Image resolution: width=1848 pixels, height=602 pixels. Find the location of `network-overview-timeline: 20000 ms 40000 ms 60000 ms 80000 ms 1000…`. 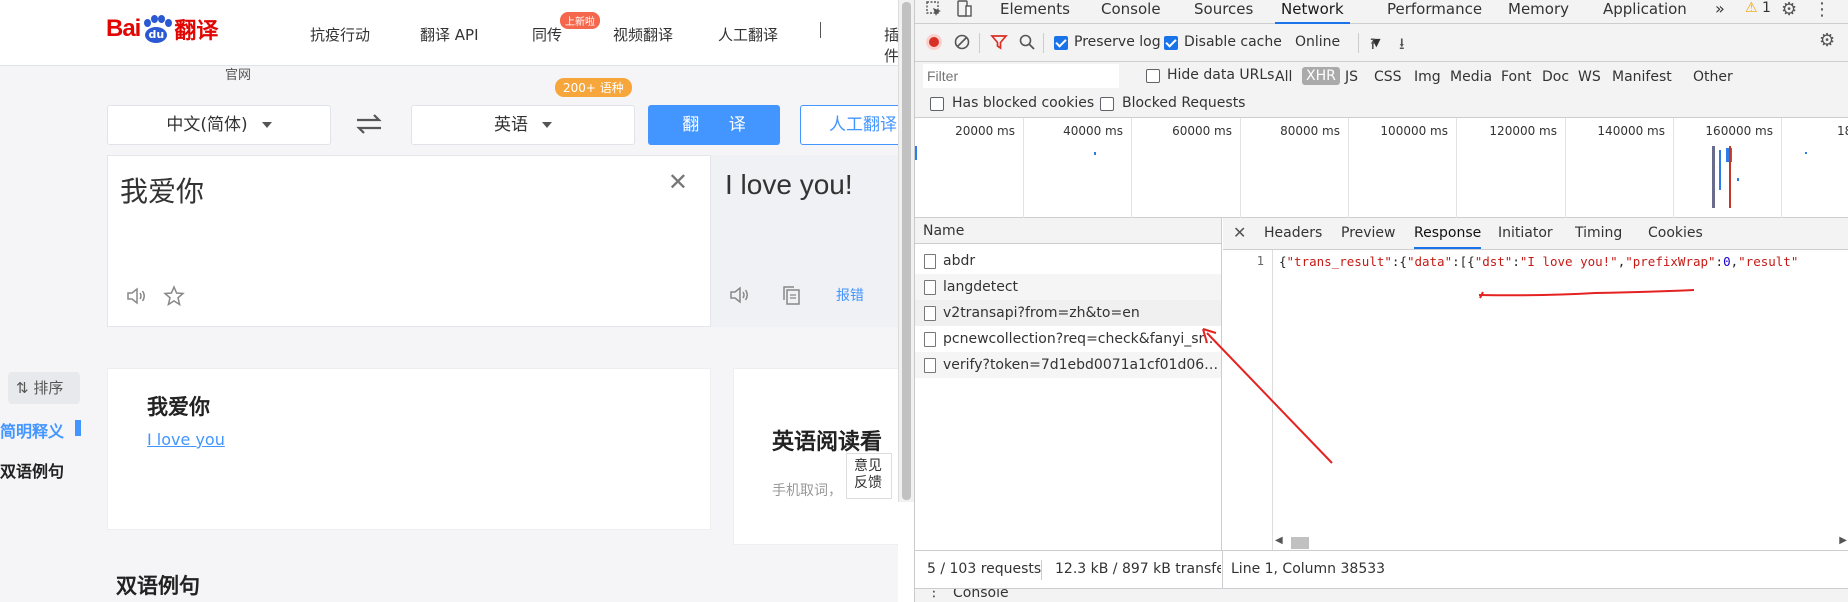

network-overview-timeline: 20000 ms 40000 ms 60000 ms 80000 ms 1000… is located at coordinates (1381, 168).